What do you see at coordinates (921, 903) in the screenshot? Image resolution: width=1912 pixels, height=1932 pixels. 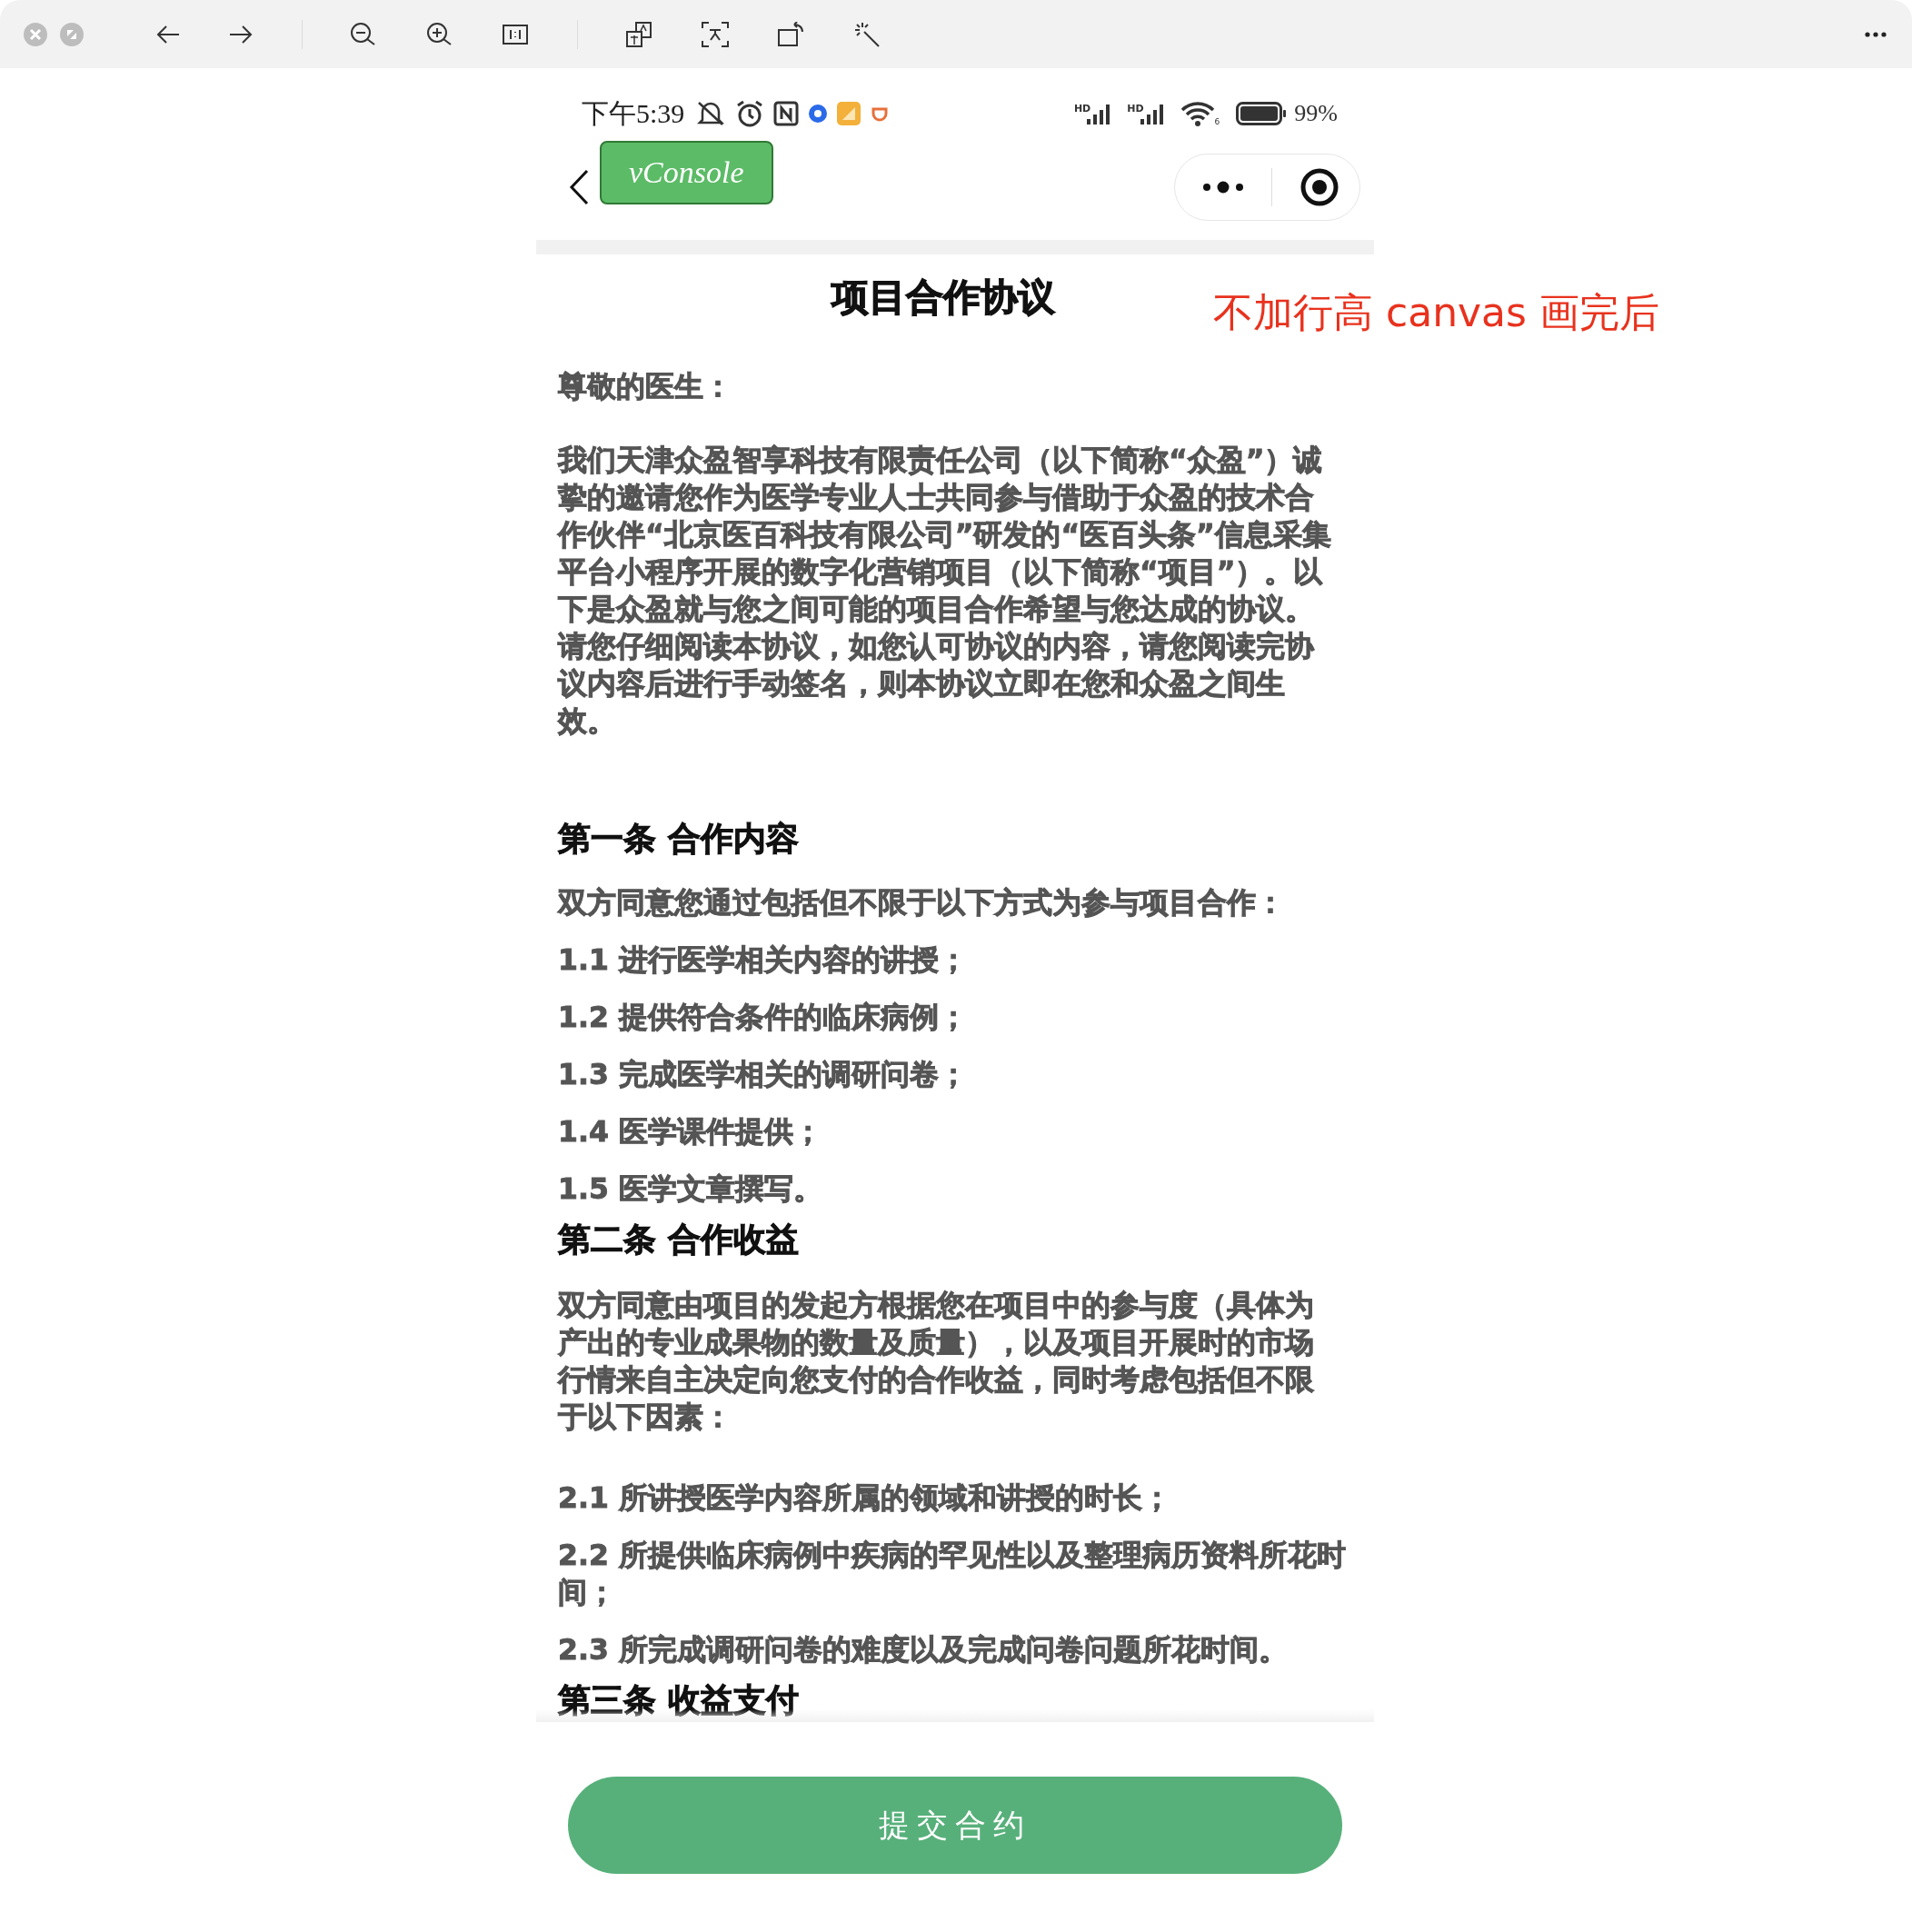 I see `paragraph-text: 双方同意您通过包括但不限于以下方式为参与项目合作：` at bounding box center [921, 903].